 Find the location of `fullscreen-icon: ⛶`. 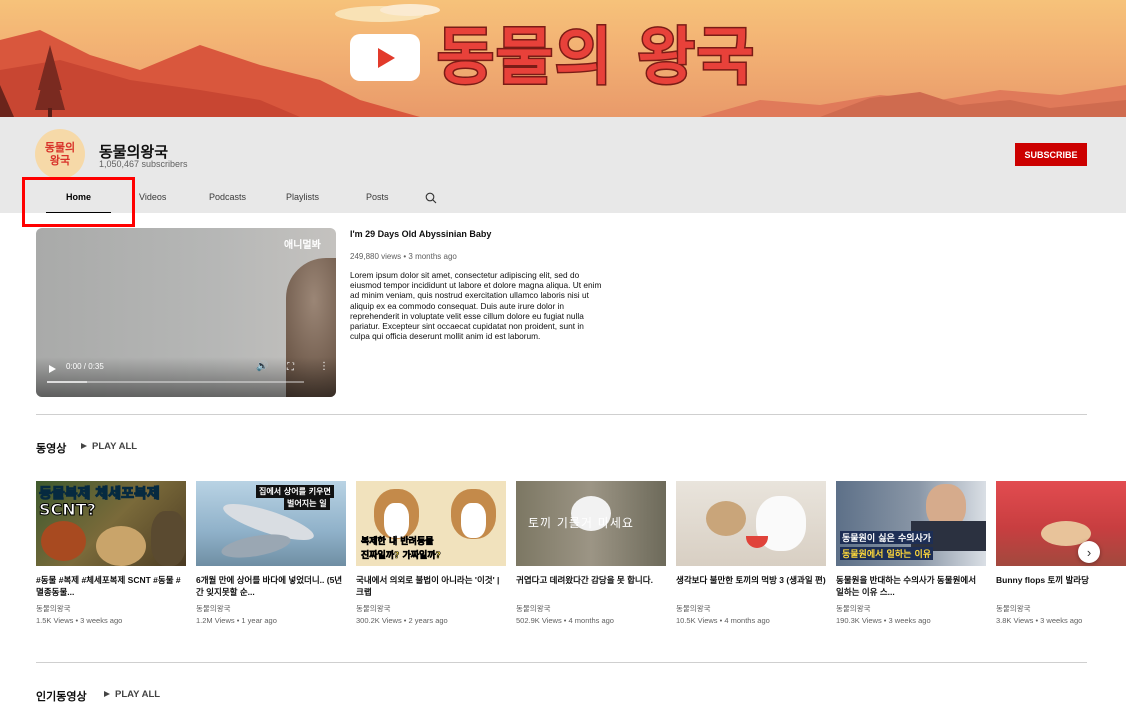

fullscreen-icon: ⛶ is located at coordinates (290, 367).